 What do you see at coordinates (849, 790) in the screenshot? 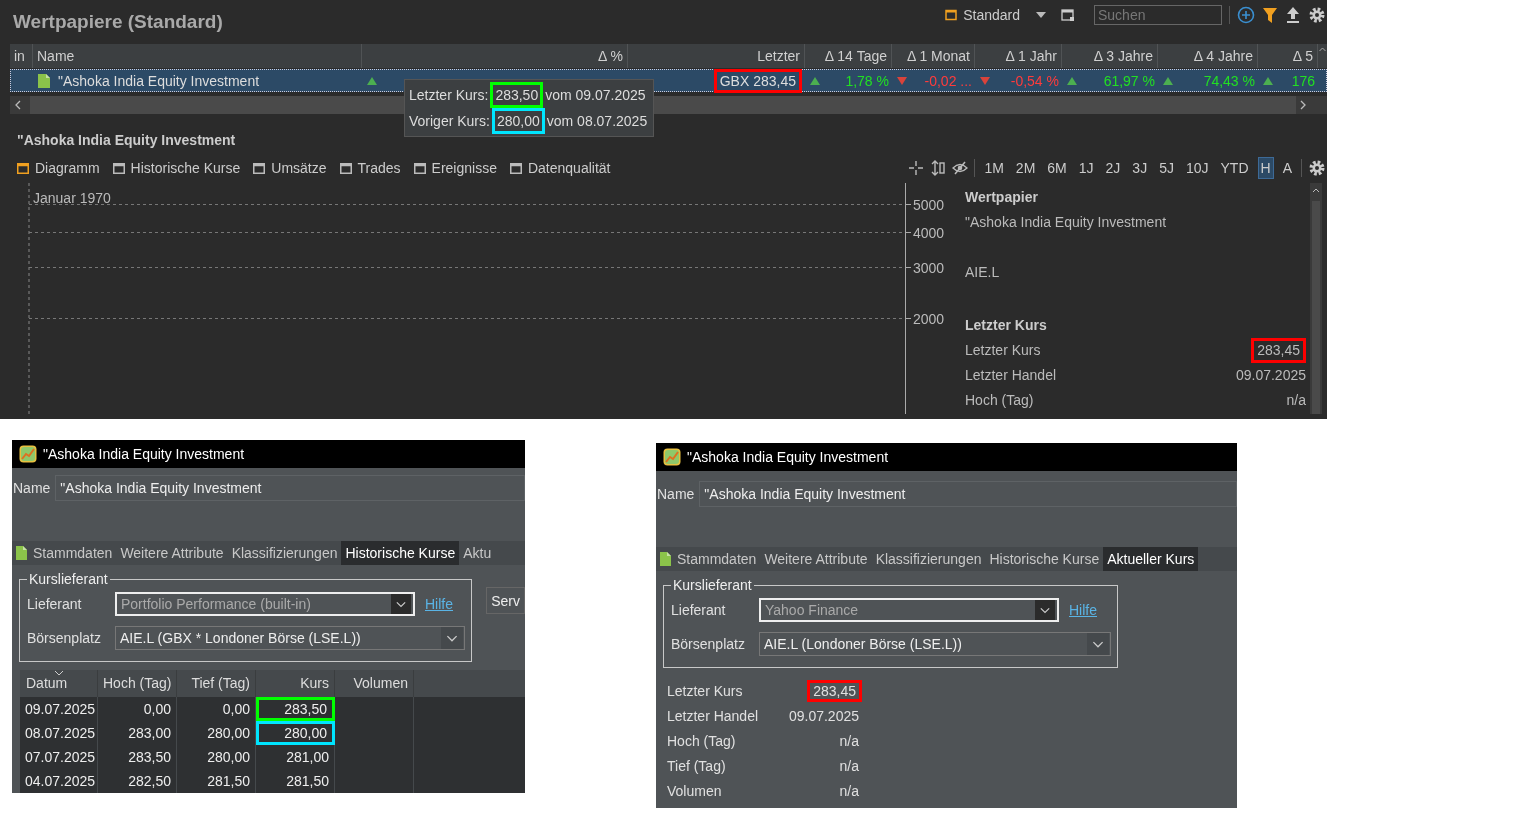
I see `field-value: n/a` at bounding box center [849, 790].